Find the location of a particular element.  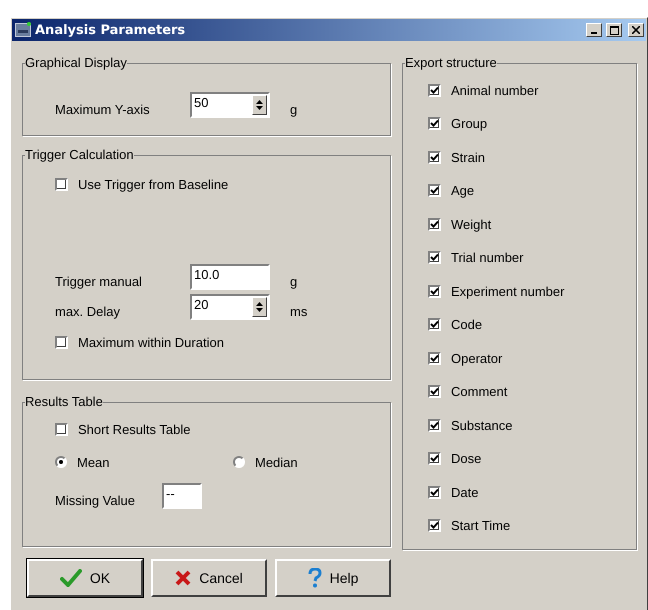

window-title: Analysis Parameters is located at coordinates (110, 30).